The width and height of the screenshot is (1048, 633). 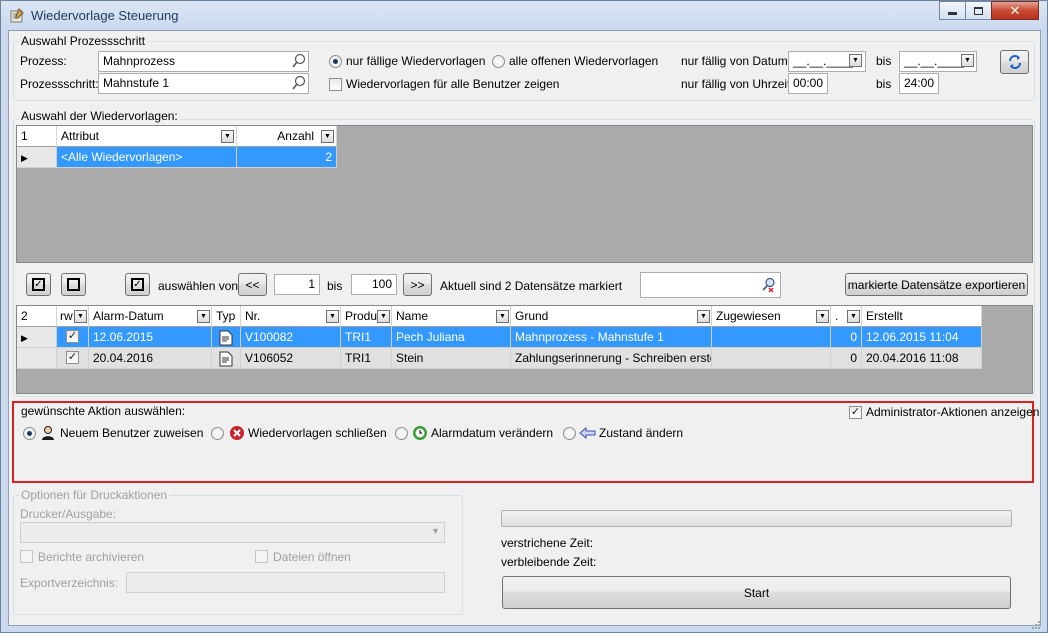 I want to click on table-row-count: 2, so click(x=287, y=157).